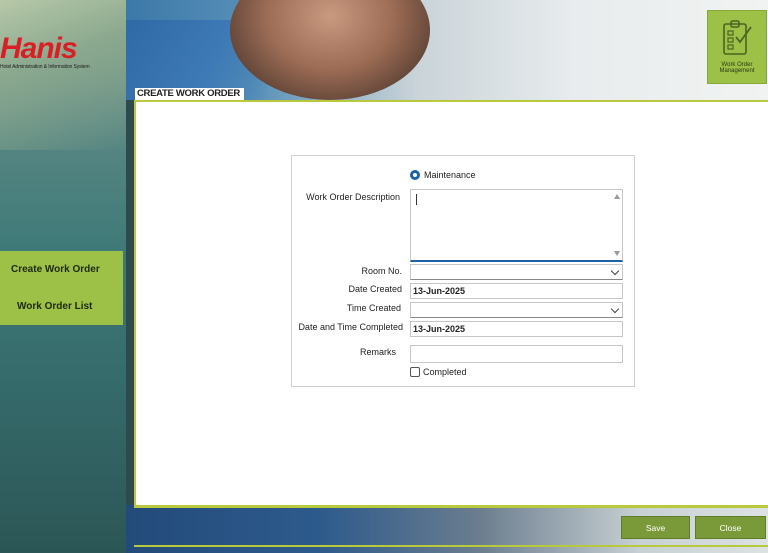 The image size is (768, 553). I want to click on scroll-down-icon, so click(617, 253).